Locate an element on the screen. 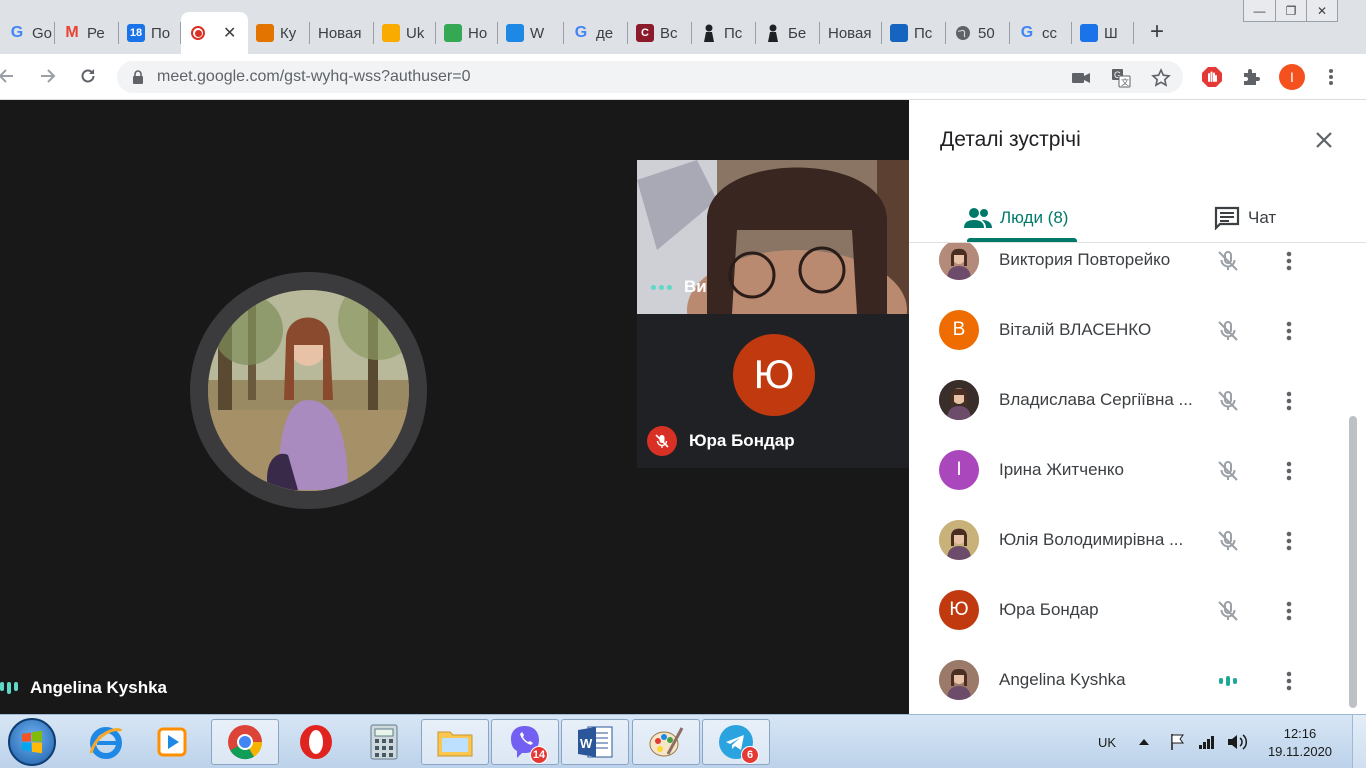  bookmark-star-icon is located at coordinates (1161, 78).